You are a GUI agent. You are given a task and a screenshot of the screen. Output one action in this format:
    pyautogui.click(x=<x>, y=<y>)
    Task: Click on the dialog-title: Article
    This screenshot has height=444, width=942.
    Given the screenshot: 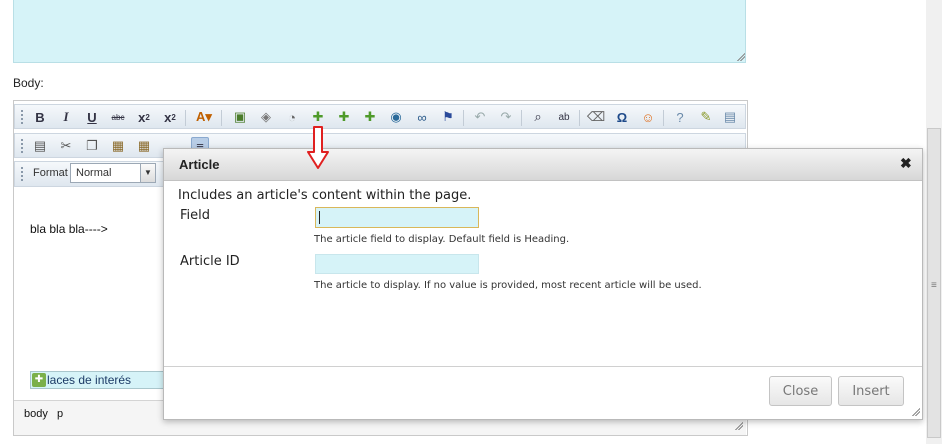 What is the action you would take?
    pyautogui.click(x=199, y=164)
    